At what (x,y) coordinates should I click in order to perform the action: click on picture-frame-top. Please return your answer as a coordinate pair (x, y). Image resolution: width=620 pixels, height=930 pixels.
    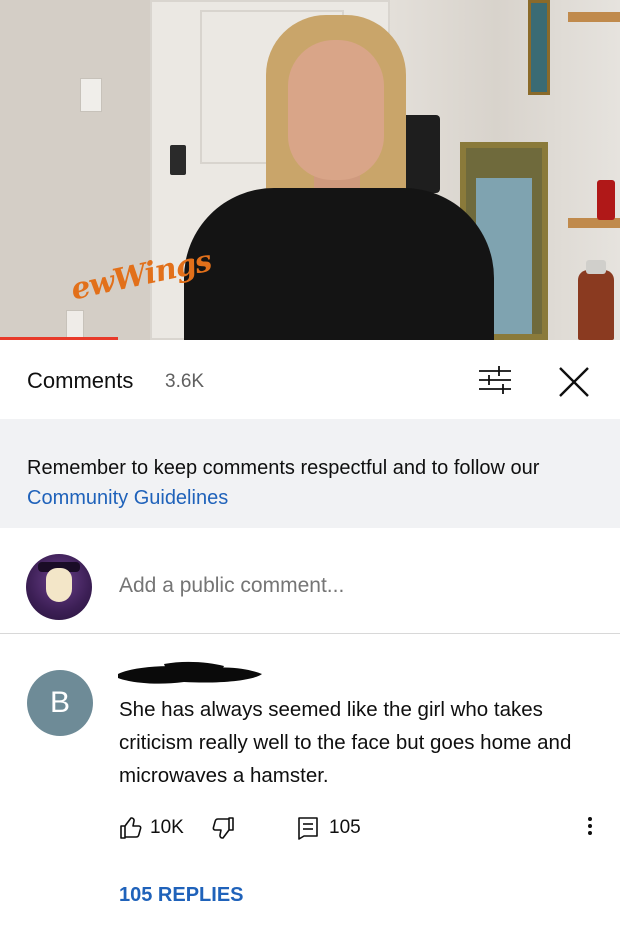
    Looking at the image, I should click on (539, 47).